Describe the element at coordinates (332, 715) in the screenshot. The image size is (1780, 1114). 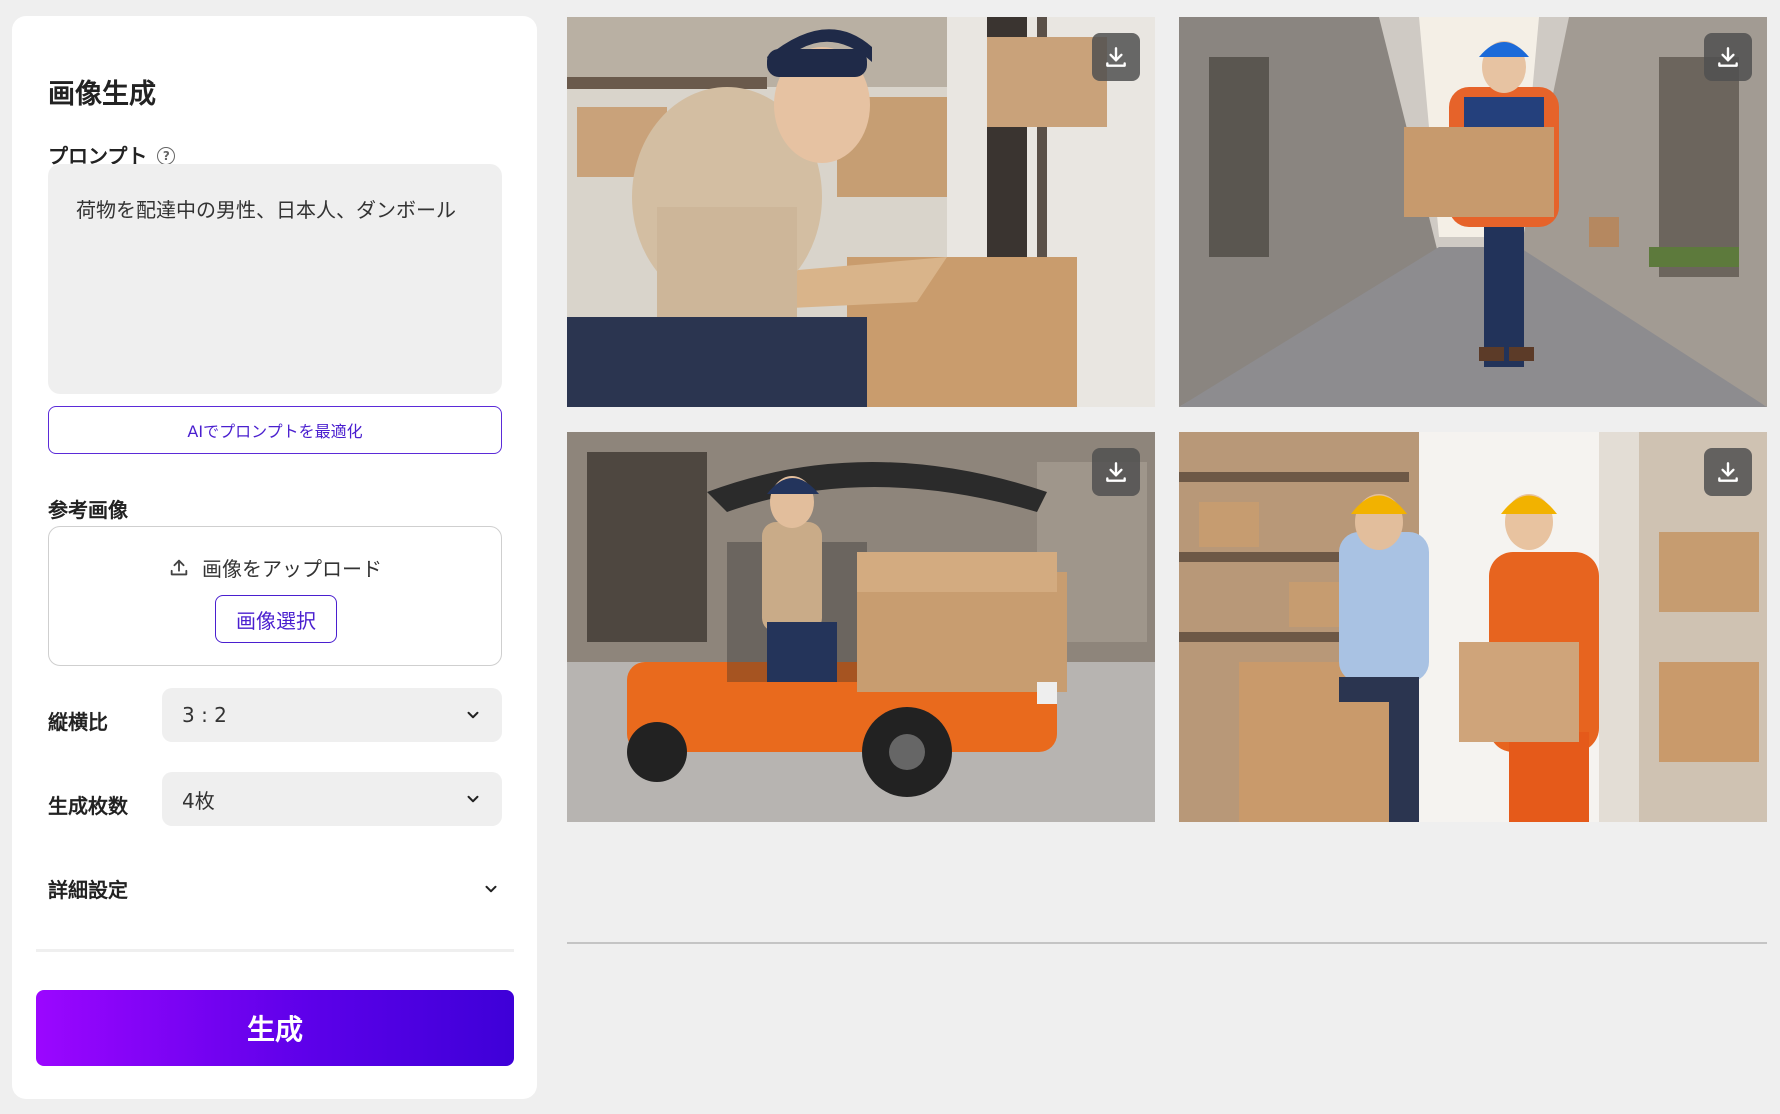
I see `aspect-ratio-select: 3 : 2` at that location.